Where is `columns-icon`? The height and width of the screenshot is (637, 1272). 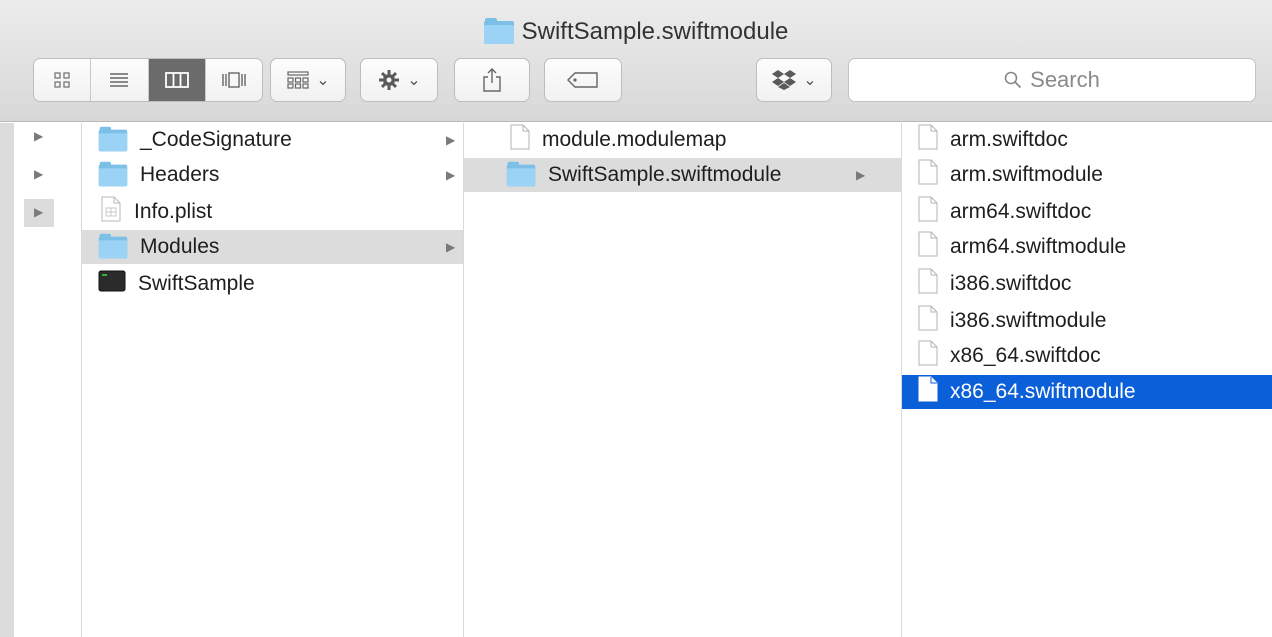
columns-icon is located at coordinates (176, 80).